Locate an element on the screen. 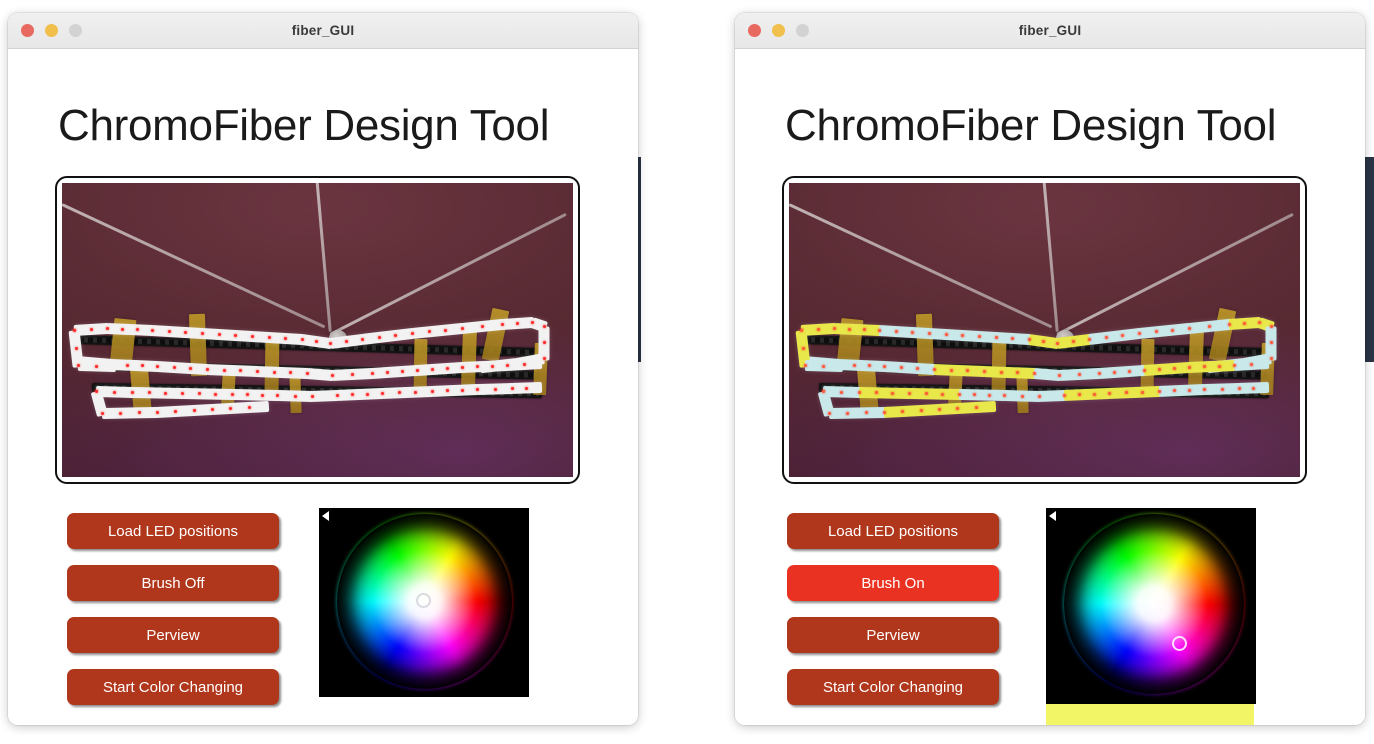  led-preview-image-left is located at coordinates (317, 330).